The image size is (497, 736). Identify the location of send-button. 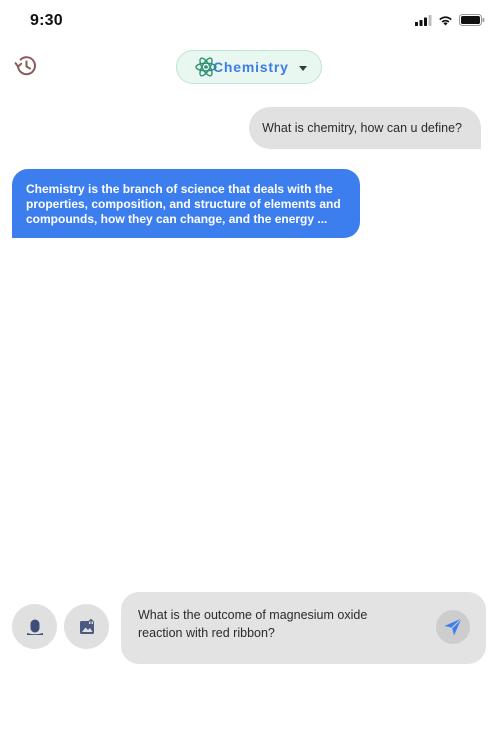
(453, 627).